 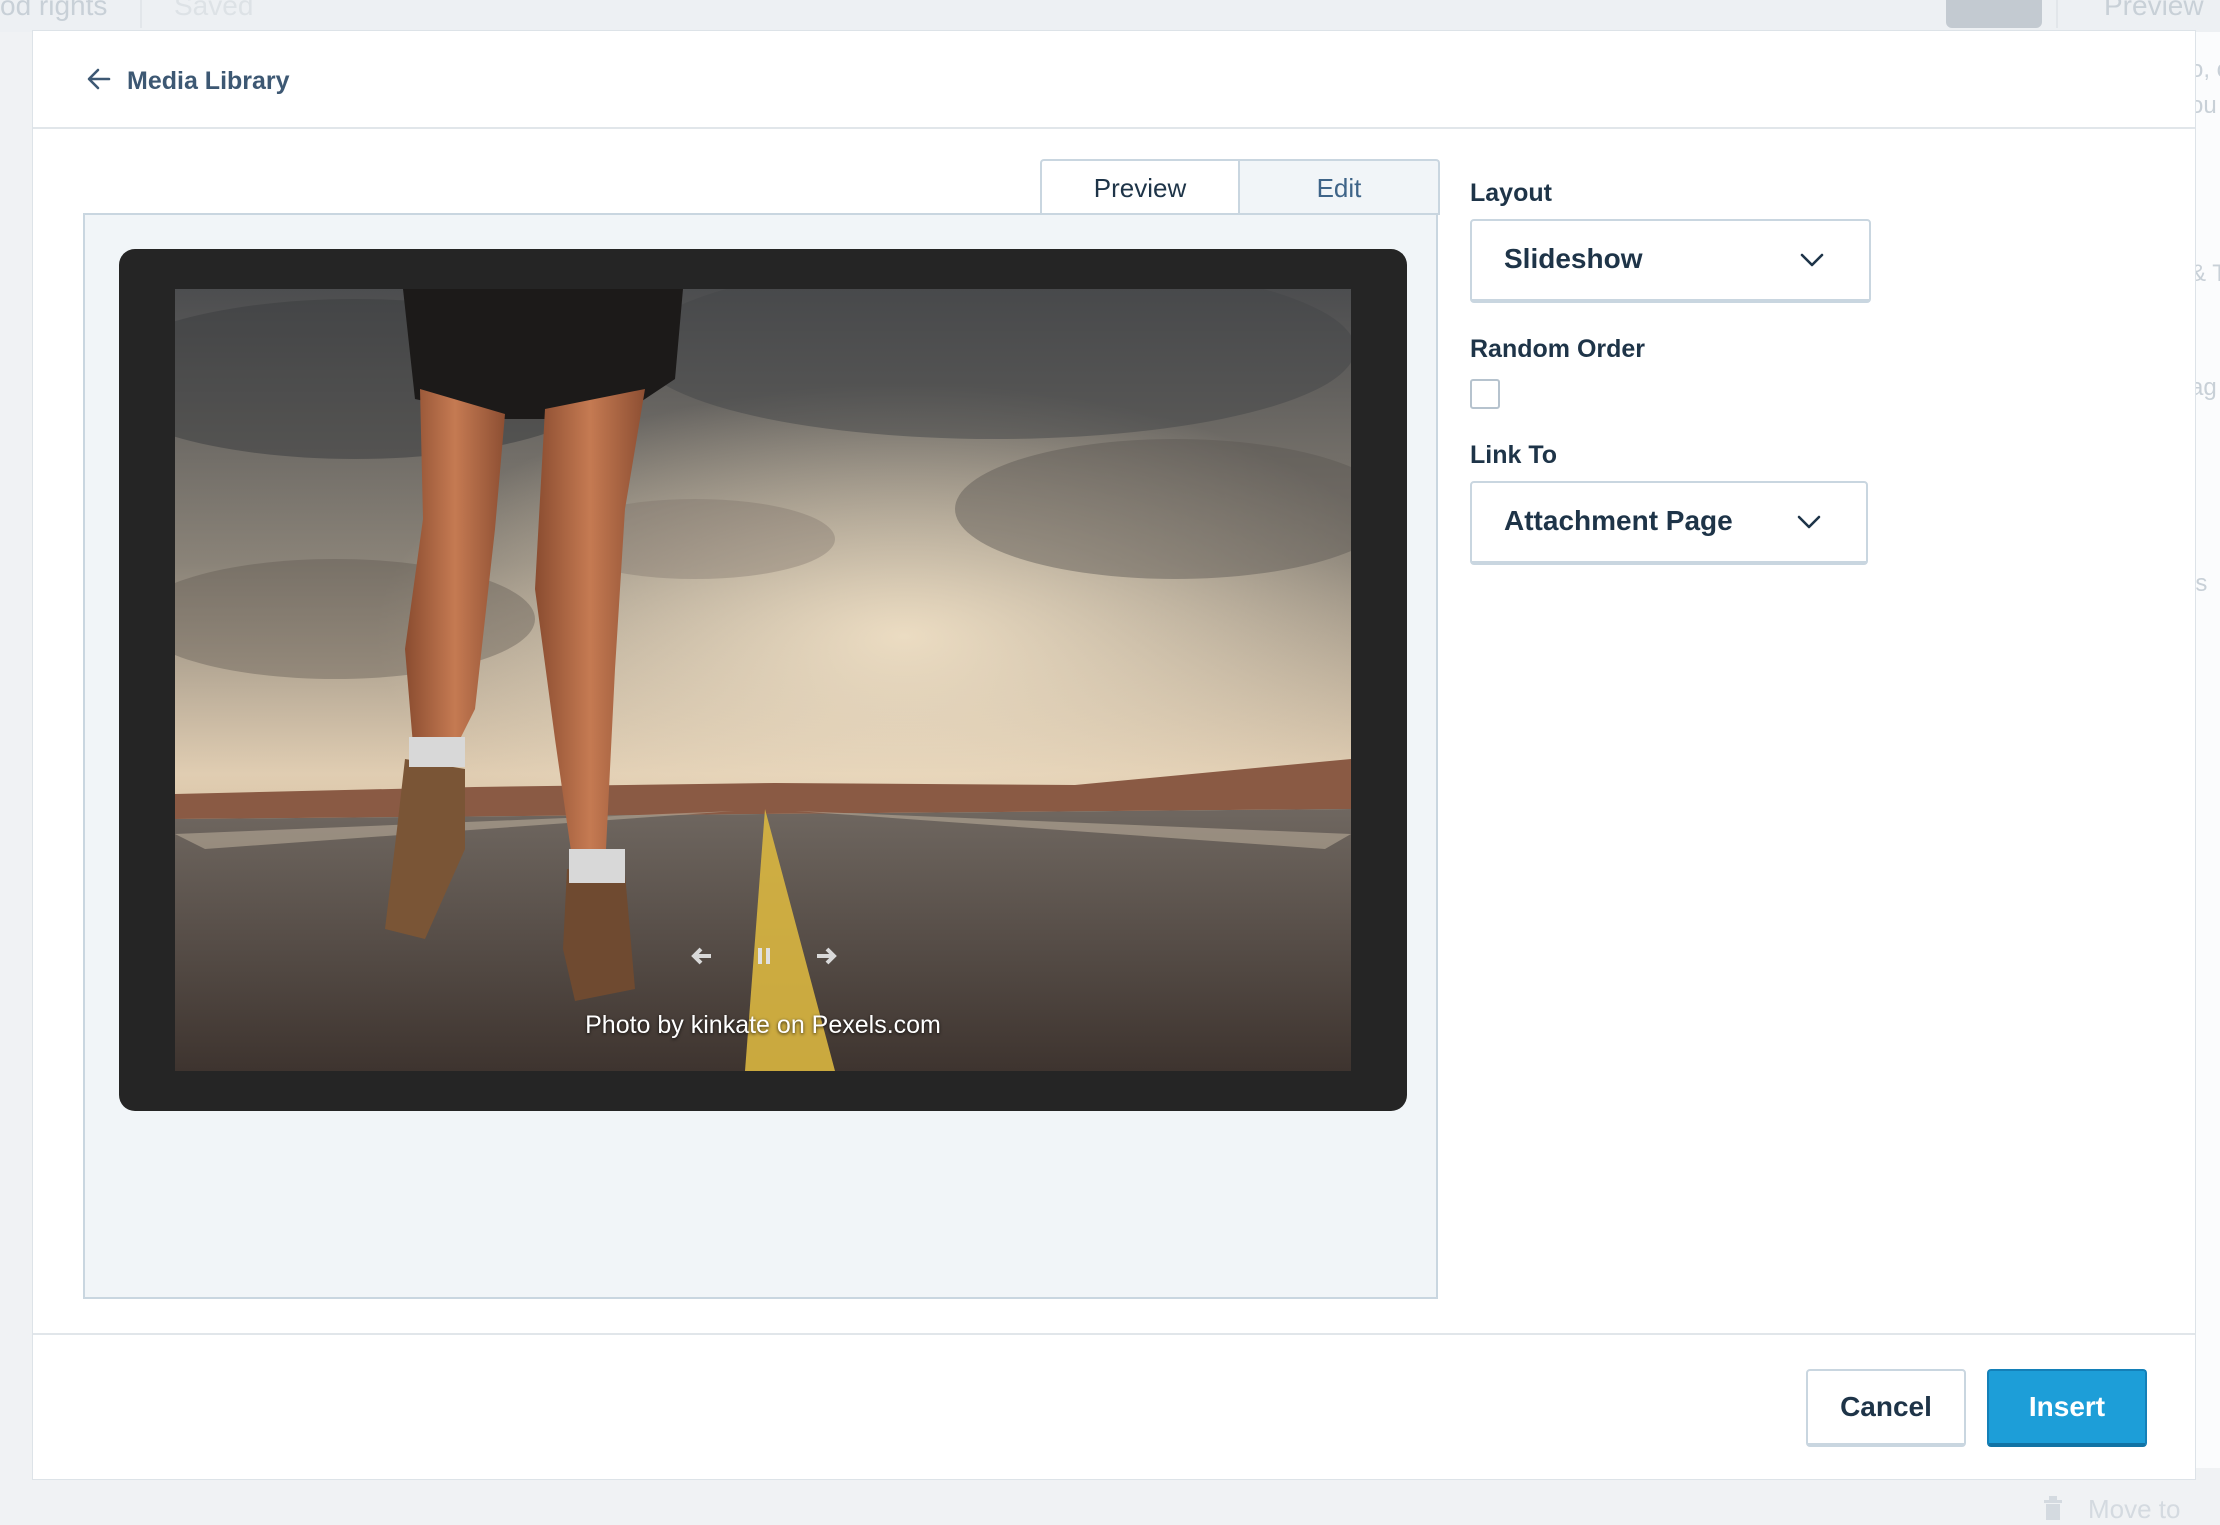 What do you see at coordinates (214, 10) in the screenshot?
I see `background-save-status: Saved` at bounding box center [214, 10].